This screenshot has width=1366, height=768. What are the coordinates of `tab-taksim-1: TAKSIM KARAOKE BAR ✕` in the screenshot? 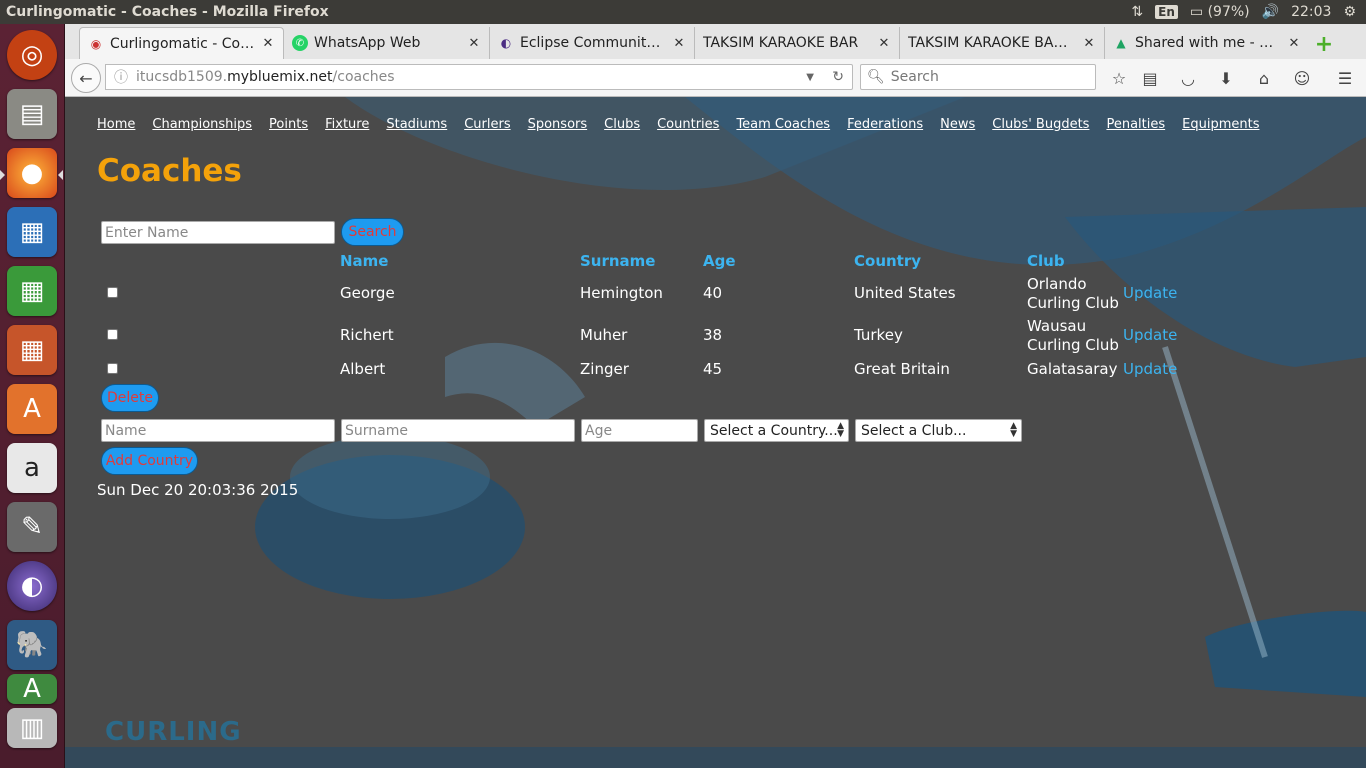 It's located at (796, 43).